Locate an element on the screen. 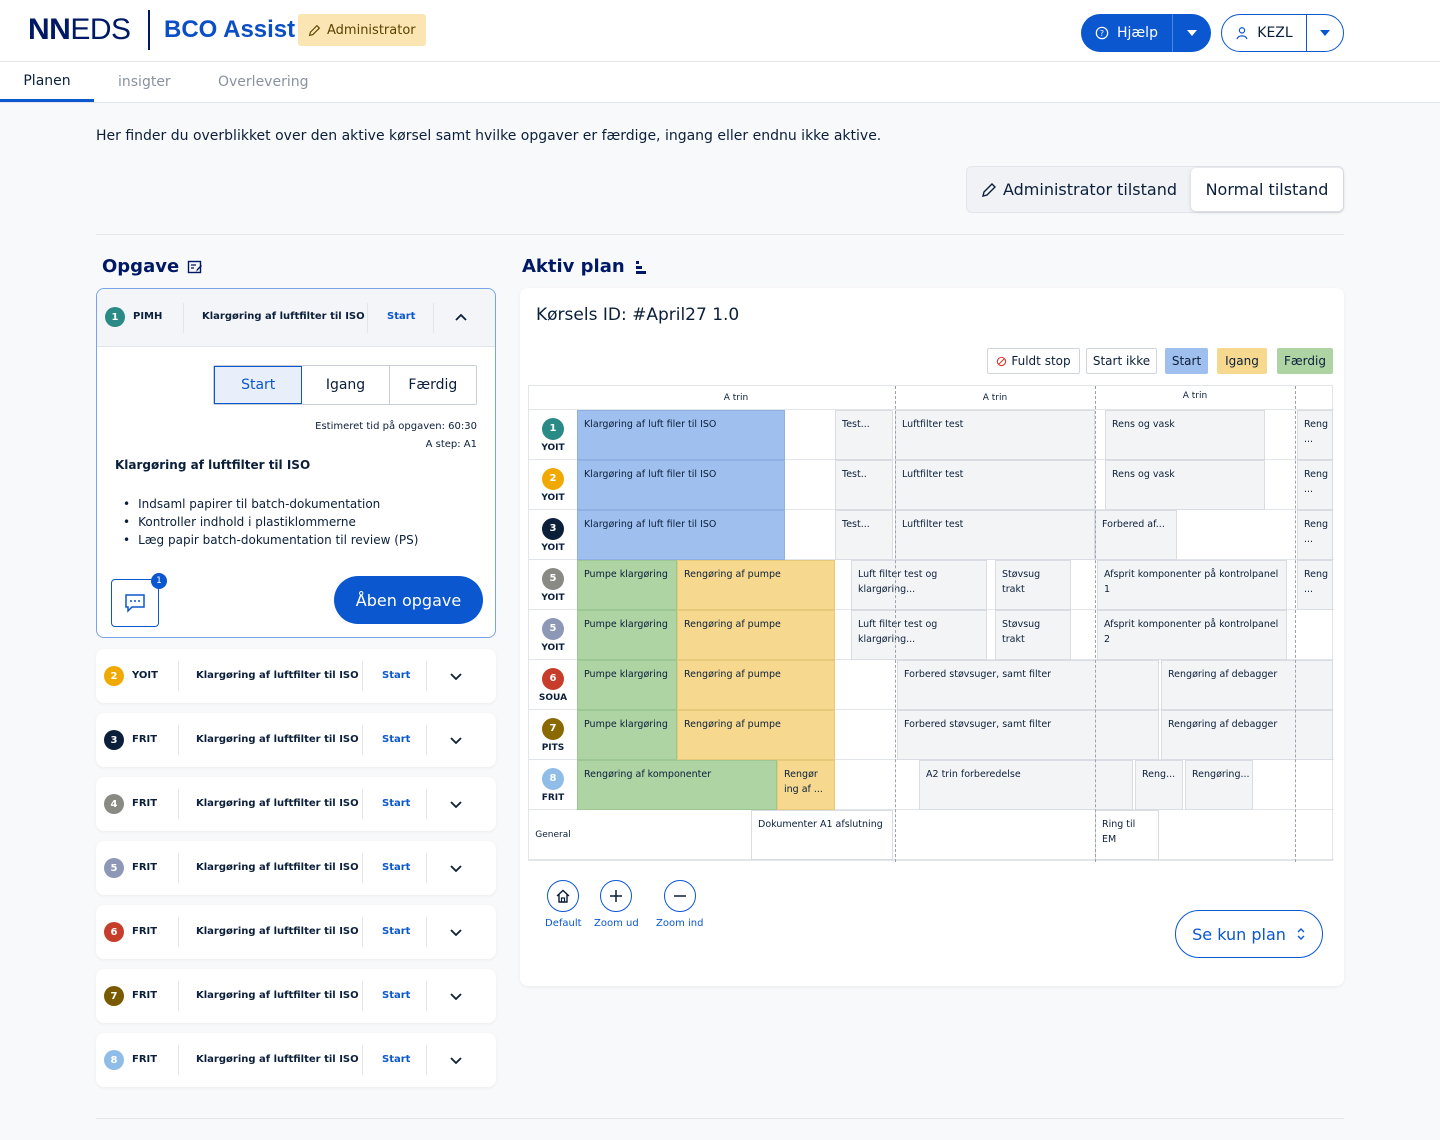 This screenshot has height=1140, width=1440. legend-full-stop: Fuldt stop is located at coordinates (1033, 361).